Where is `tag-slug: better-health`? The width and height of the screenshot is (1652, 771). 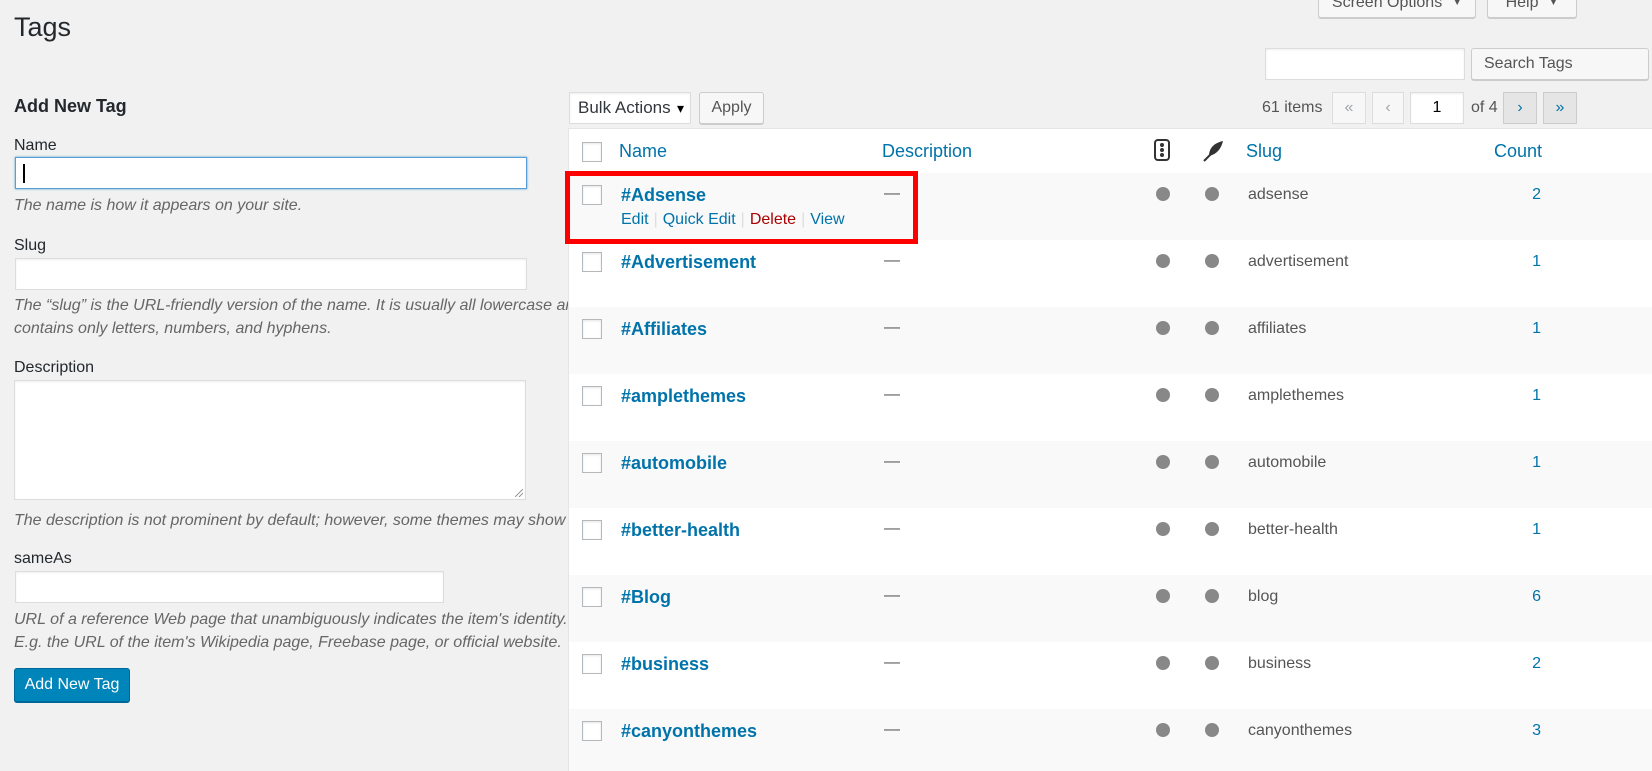
tag-slug: better-health is located at coordinates (1293, 529).